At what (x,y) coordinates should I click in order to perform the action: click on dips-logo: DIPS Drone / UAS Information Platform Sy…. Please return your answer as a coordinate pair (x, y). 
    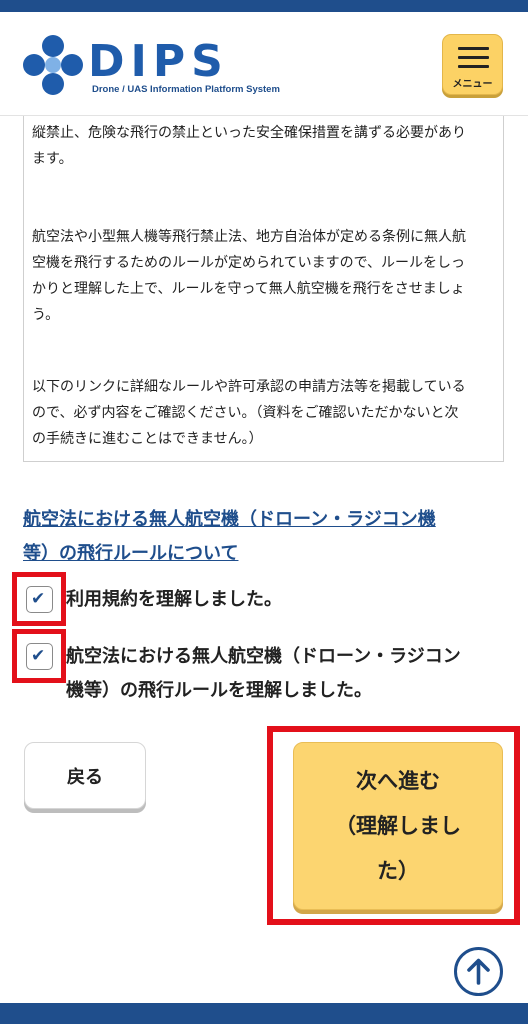
    Looking at the image, I should click on (152, 69).